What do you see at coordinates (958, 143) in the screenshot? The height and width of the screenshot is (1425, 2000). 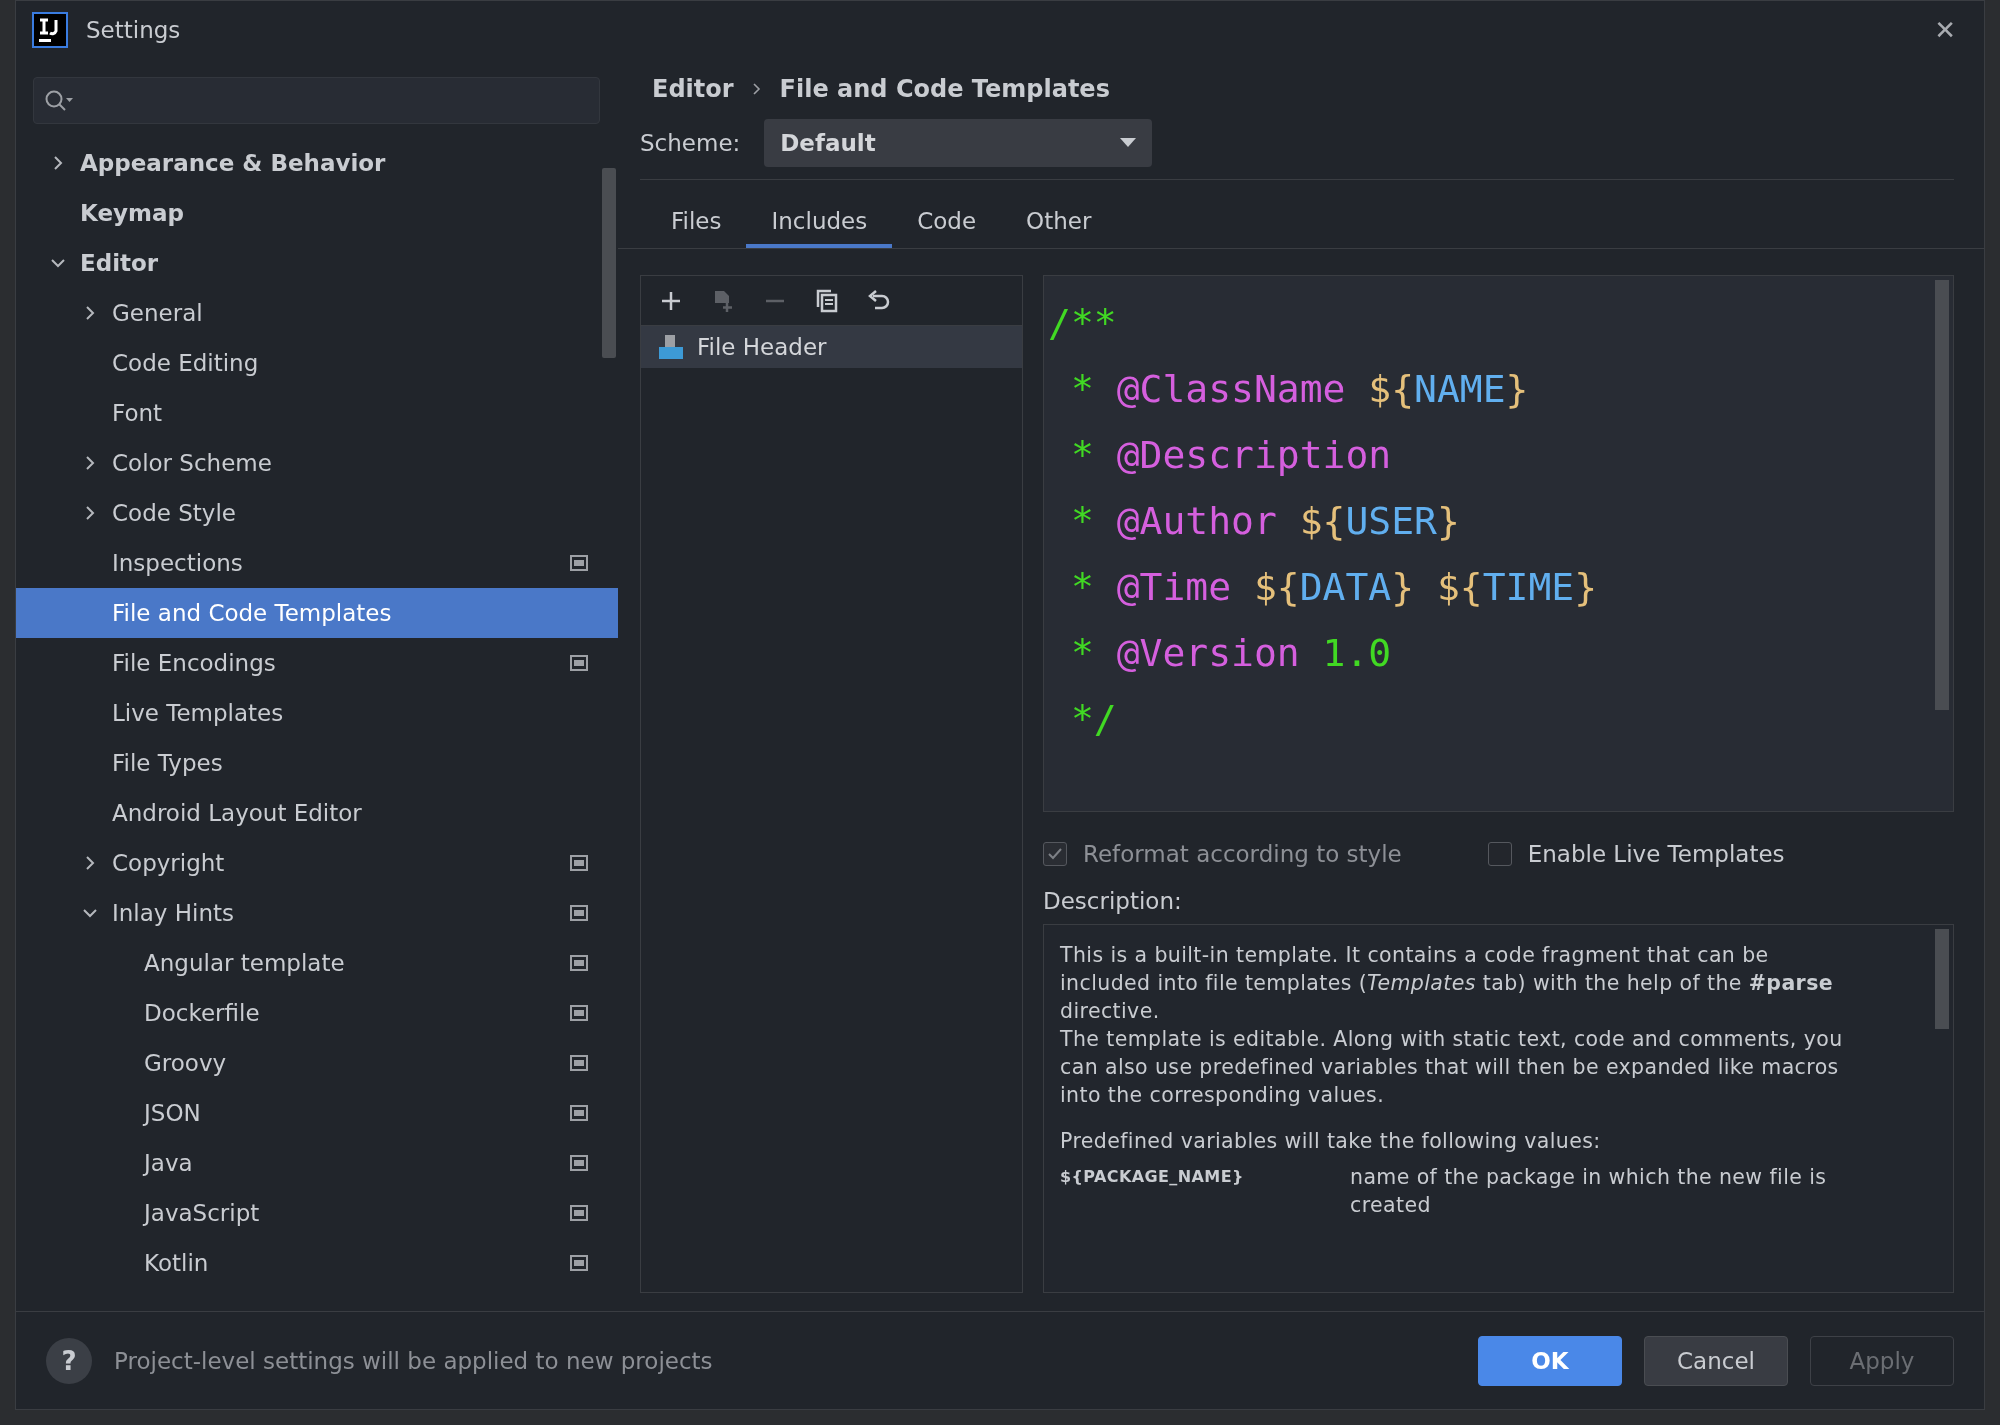 I see `scheme-dropdown: Default` at bounding box center [958, 143].